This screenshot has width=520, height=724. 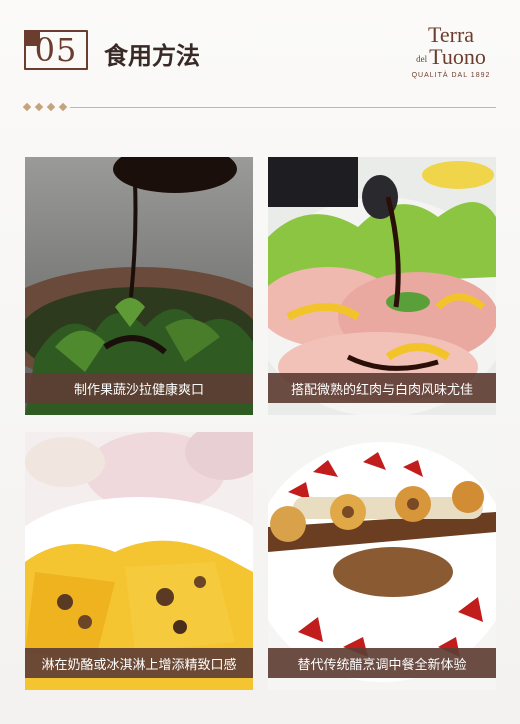 What do you see at coordinates (451, 75) in the screenshot?
I see `brand-tagline: QUALITÀ DAL 1892` at bounding box center [451, 75].